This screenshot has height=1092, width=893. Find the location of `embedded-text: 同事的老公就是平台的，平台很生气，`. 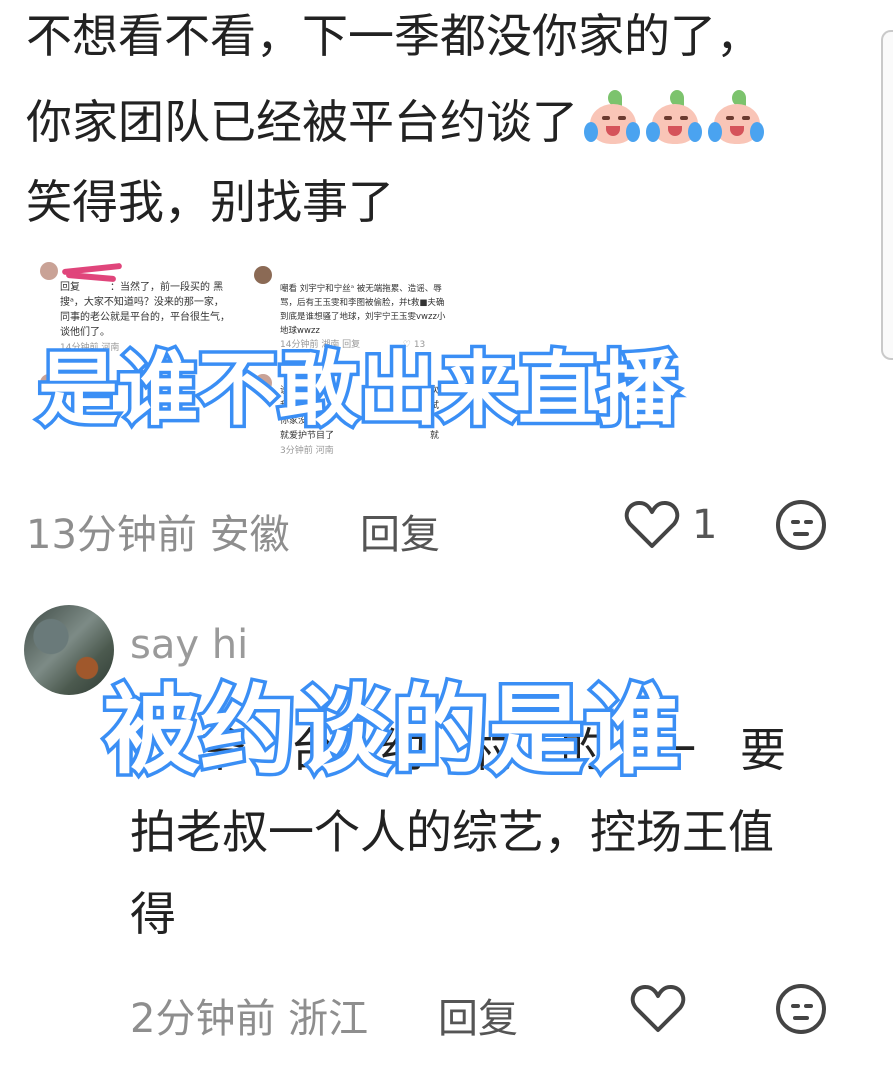

embedded-text: 同事的老公就是平台的，平台很生气， is located at coordinates (145, 317).